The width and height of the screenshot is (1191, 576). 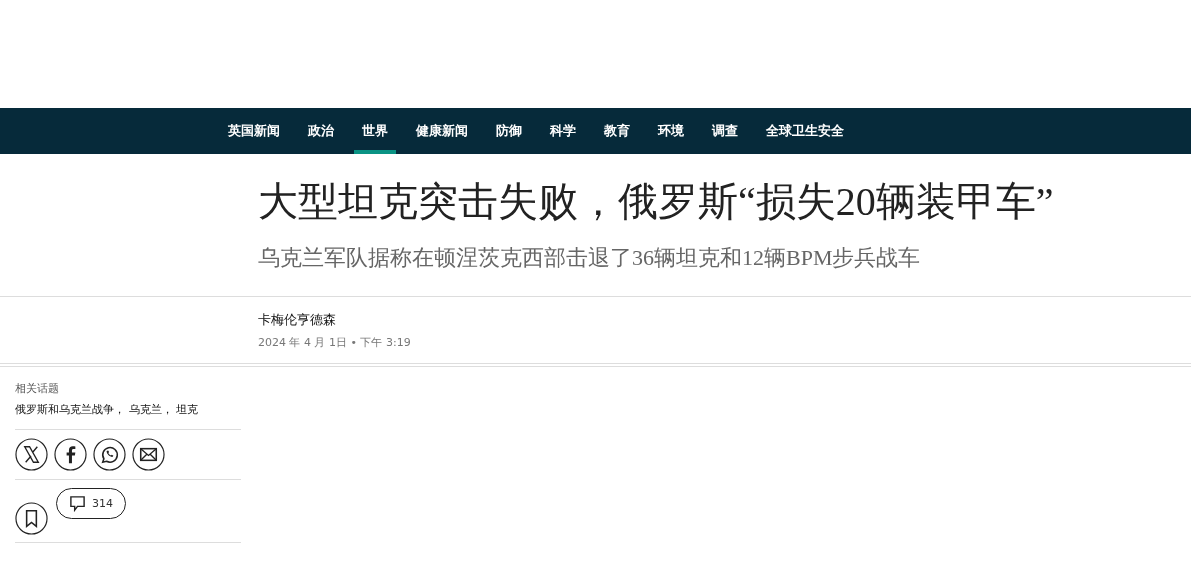 I want to click on nav-link: 全球卫生安全, so click(x=805, y=131).